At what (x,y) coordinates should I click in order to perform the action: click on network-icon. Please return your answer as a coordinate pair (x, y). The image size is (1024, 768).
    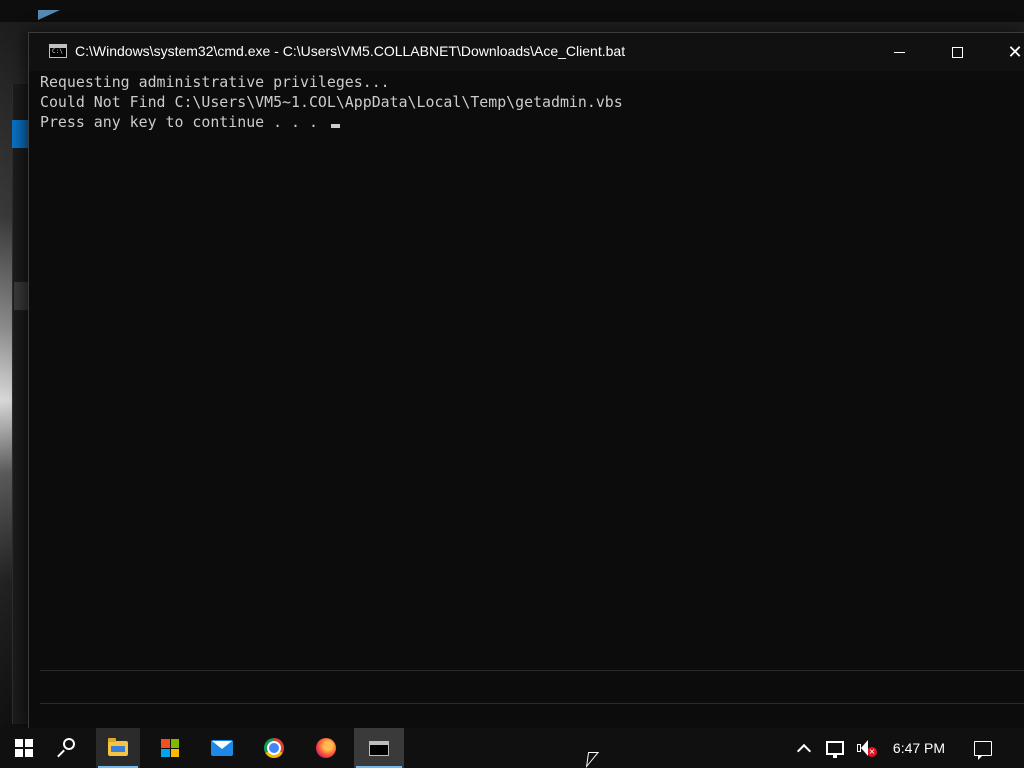
    Looking at the image, I should click on (835, 749).